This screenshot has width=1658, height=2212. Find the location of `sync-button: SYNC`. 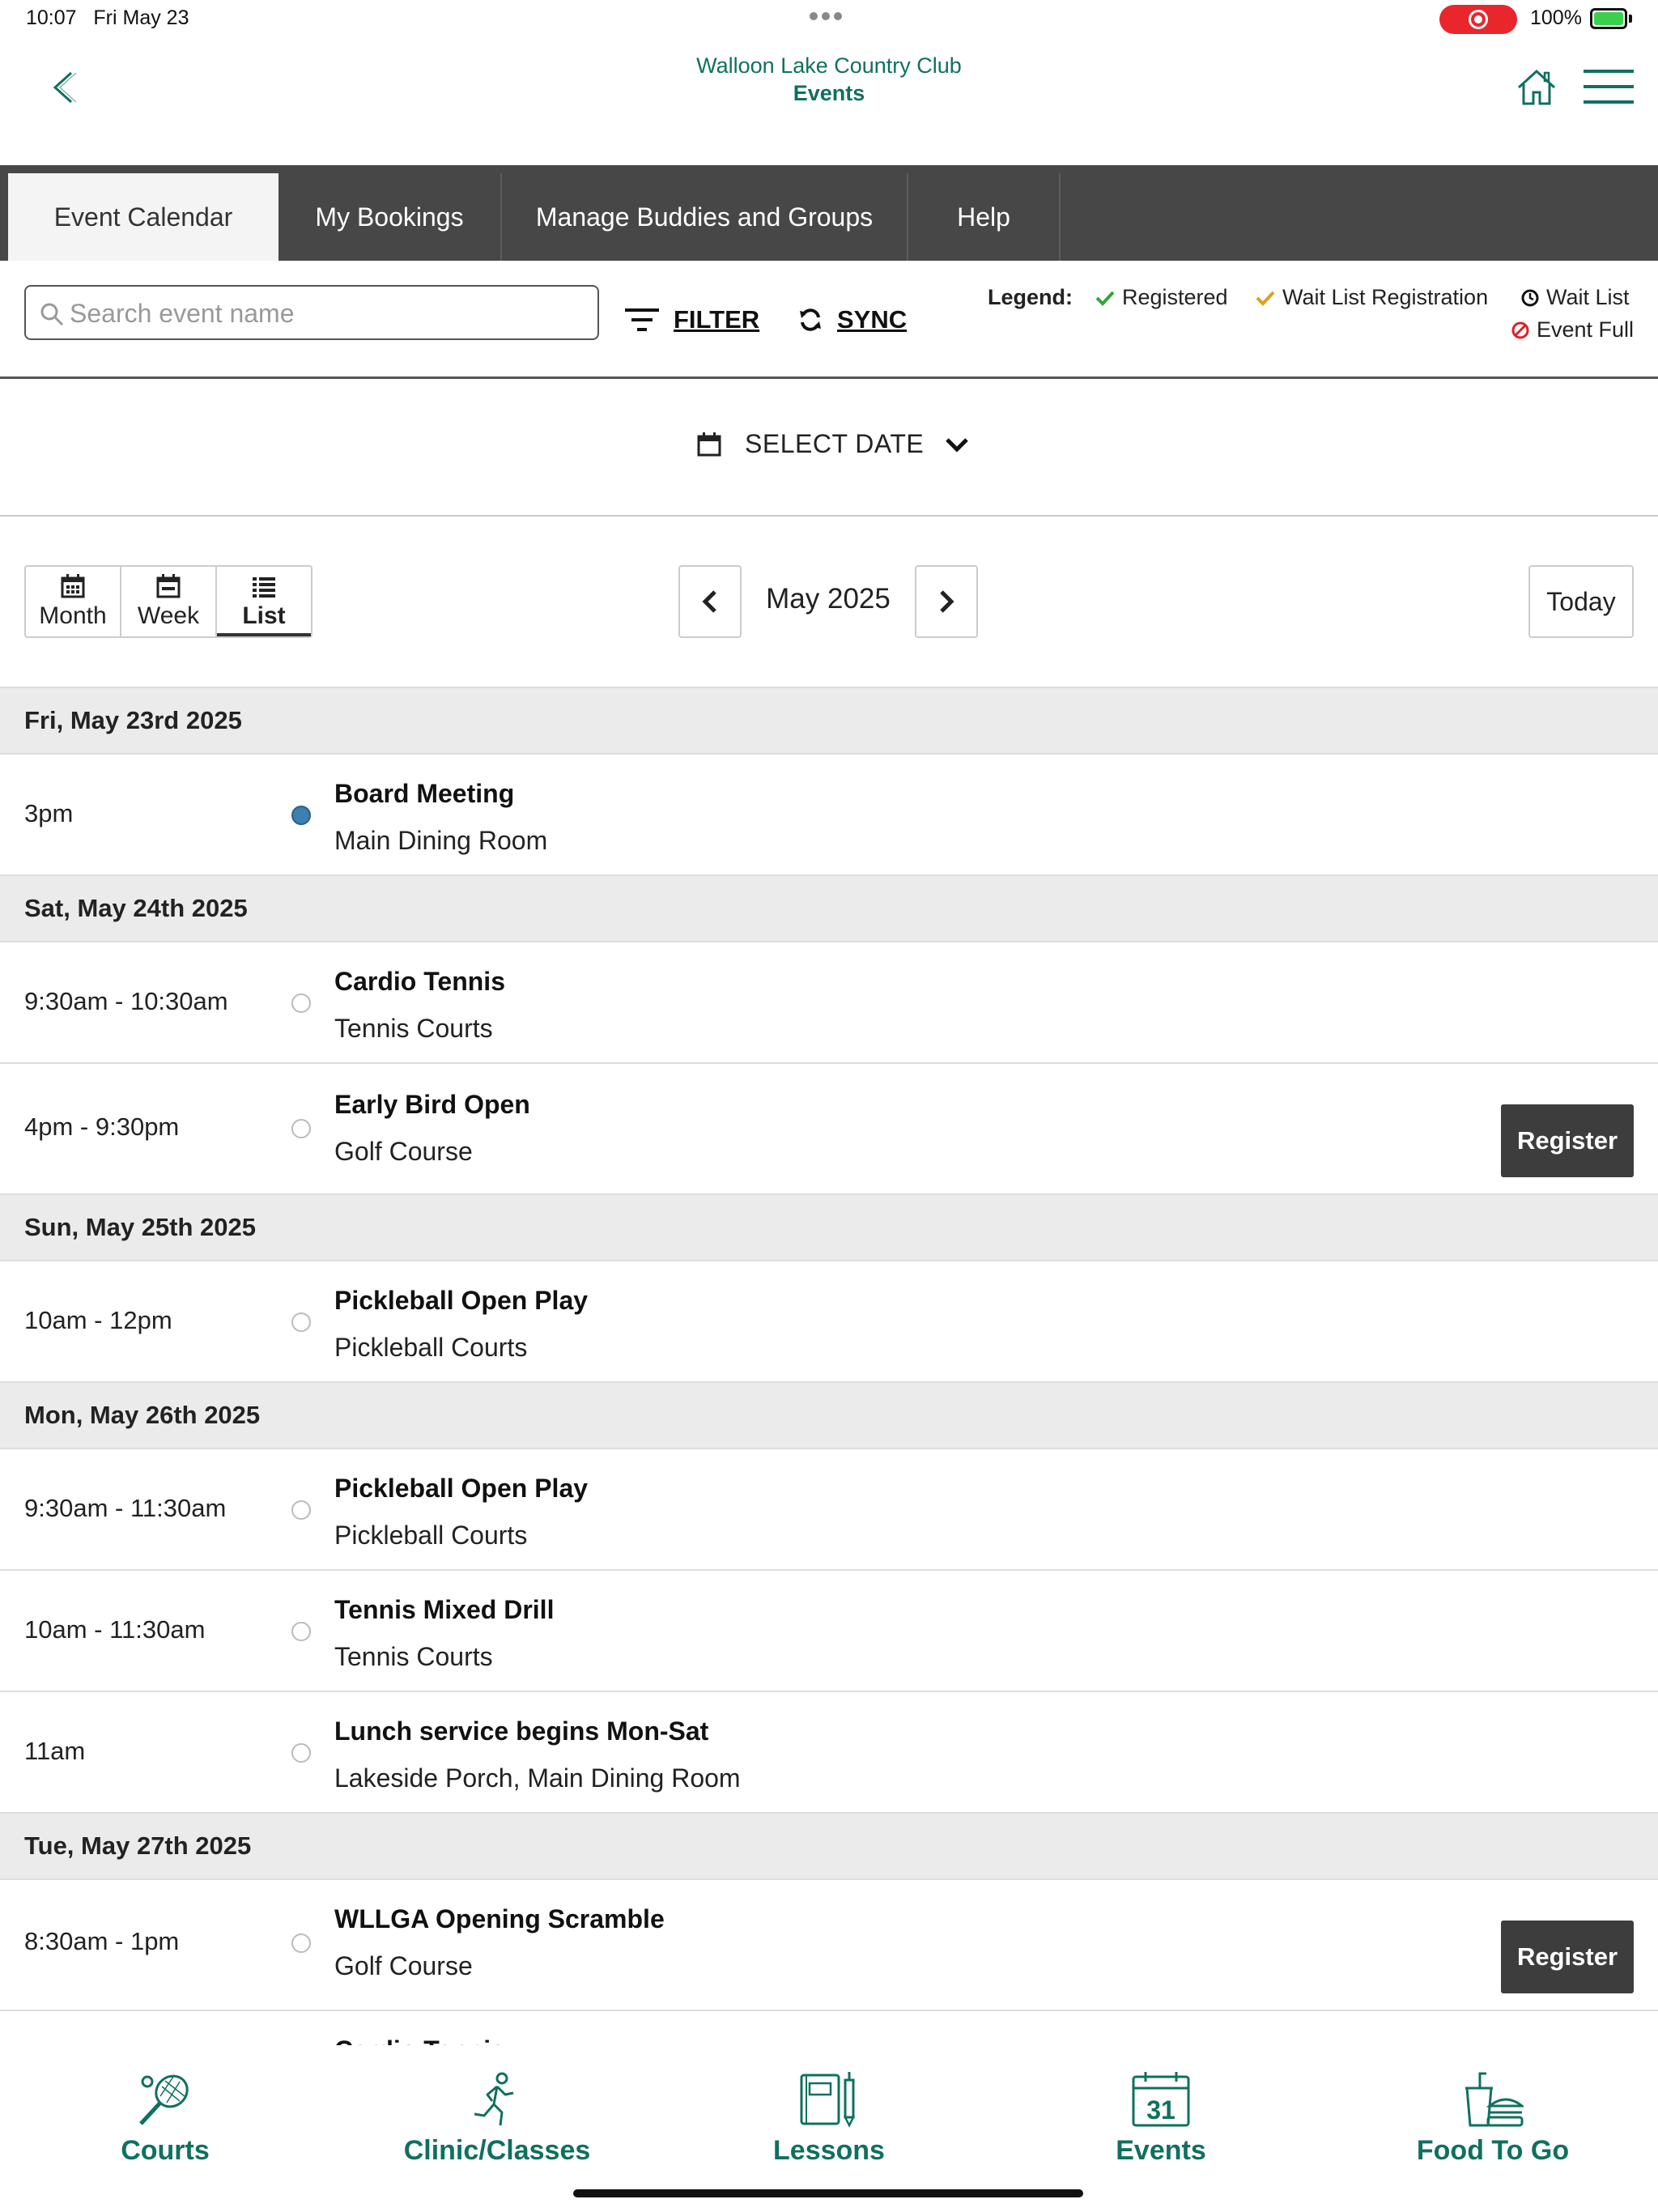

sync-button: SYNC is located at coordinates (852, 320).